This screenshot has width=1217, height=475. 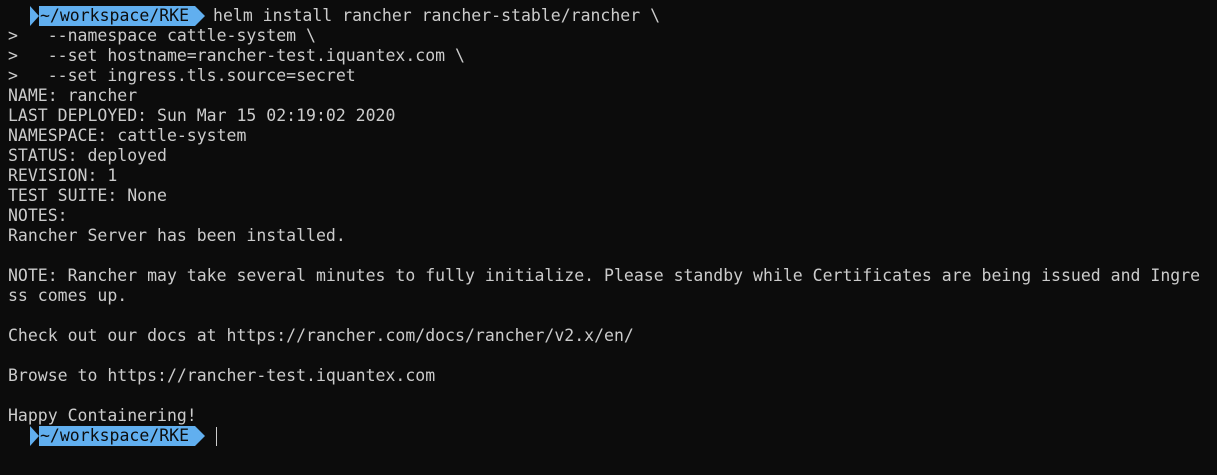 I want to click on final-prompt-line: ~/workspace/RKE, so click(x=612, y=436).